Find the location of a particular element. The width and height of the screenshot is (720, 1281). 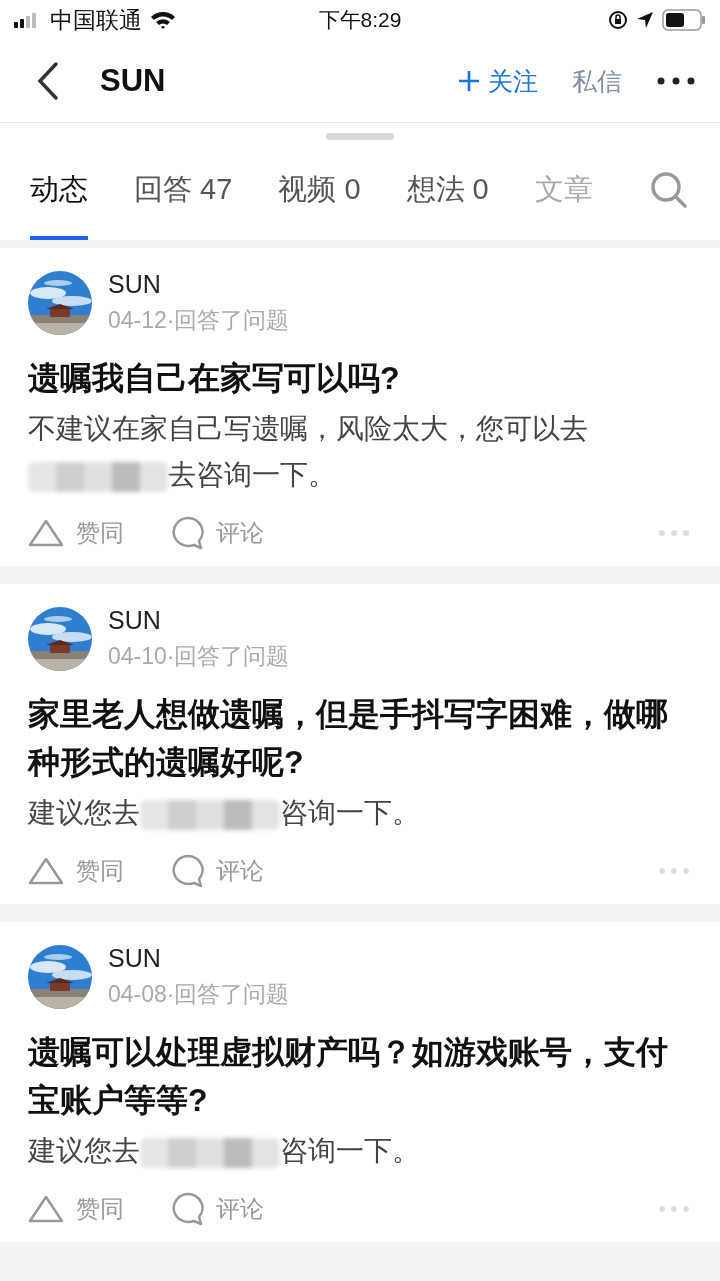

back-button is located at coordinates (48, 81).